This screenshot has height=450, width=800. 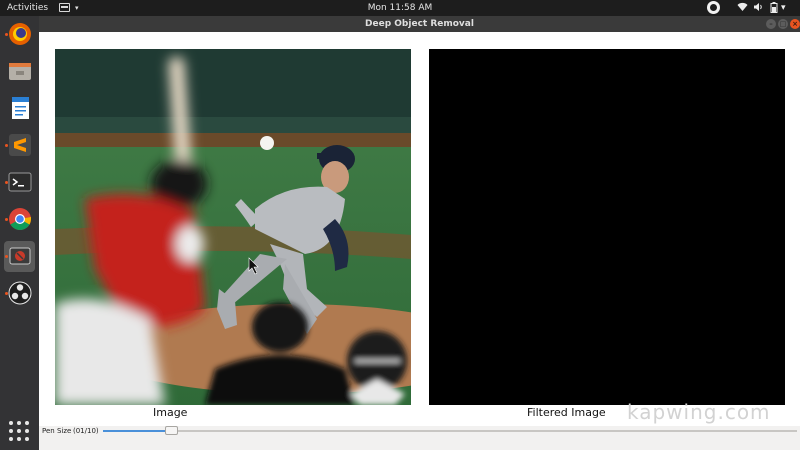 I want to click on file-manager-icon, so click(x=20, y=71).